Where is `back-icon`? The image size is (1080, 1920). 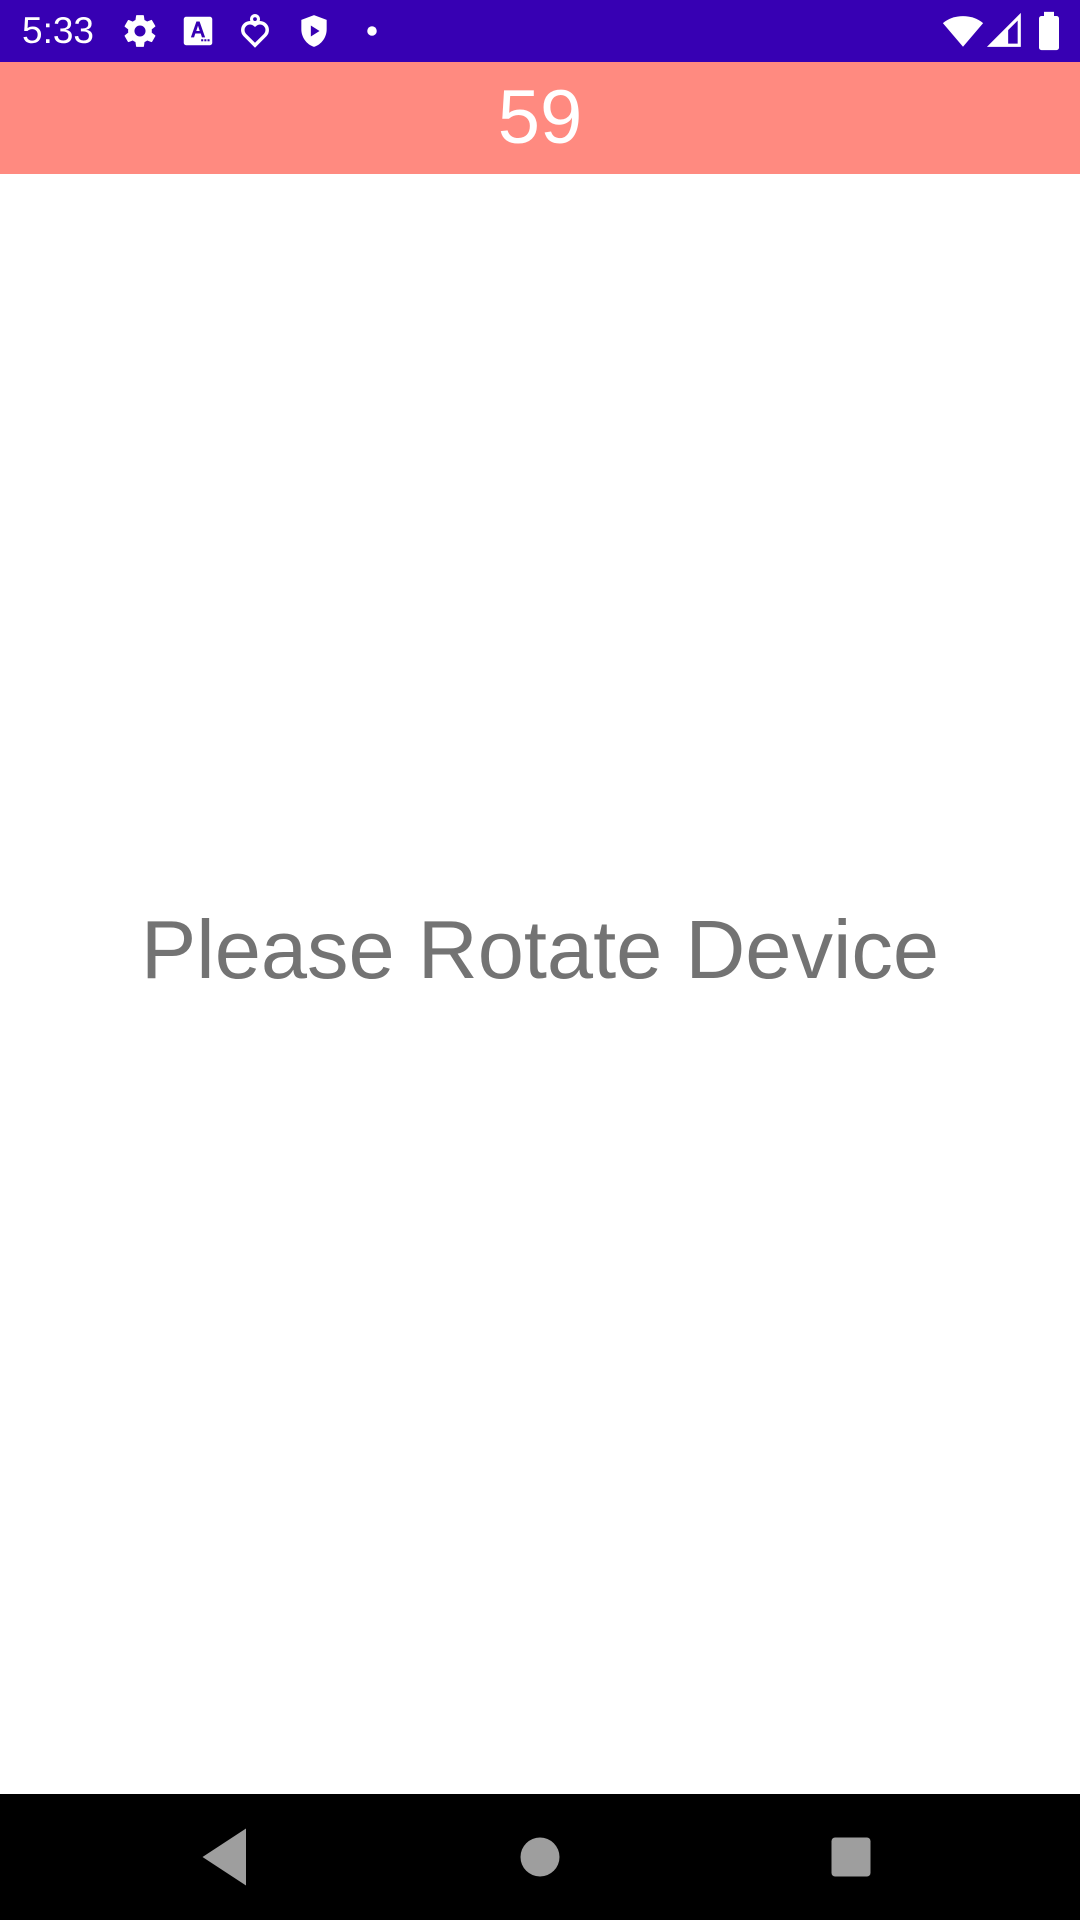
back-icon is located at coordinates (228, 1857).